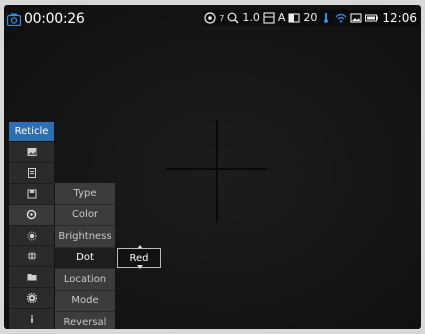 The height and width of the screenshot is (334, 425). What do you see at coordinates (399, 18) in the screenshot?
I see `clock: 12:06` at bounding box center [399, 18].